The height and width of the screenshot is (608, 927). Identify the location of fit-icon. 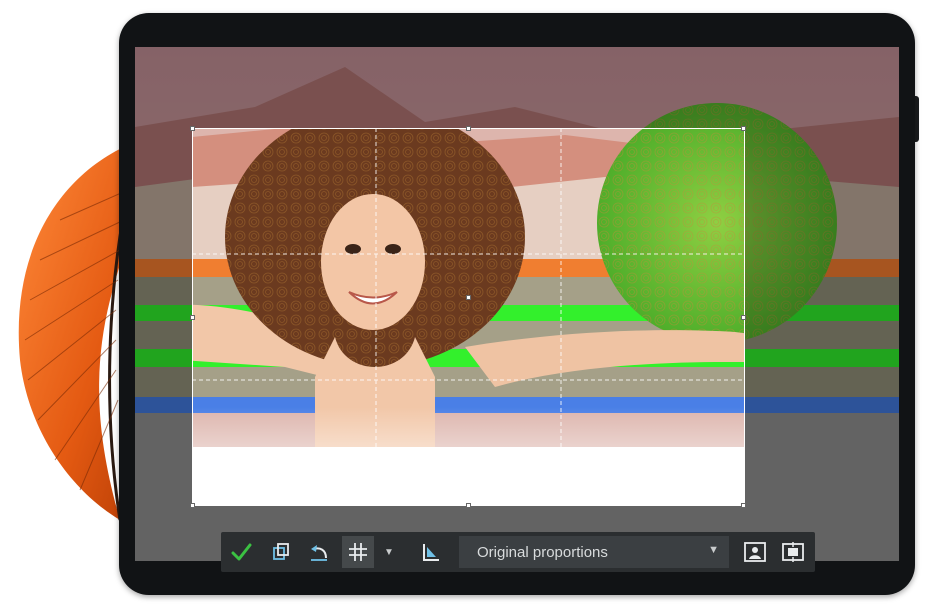
(793, 552).